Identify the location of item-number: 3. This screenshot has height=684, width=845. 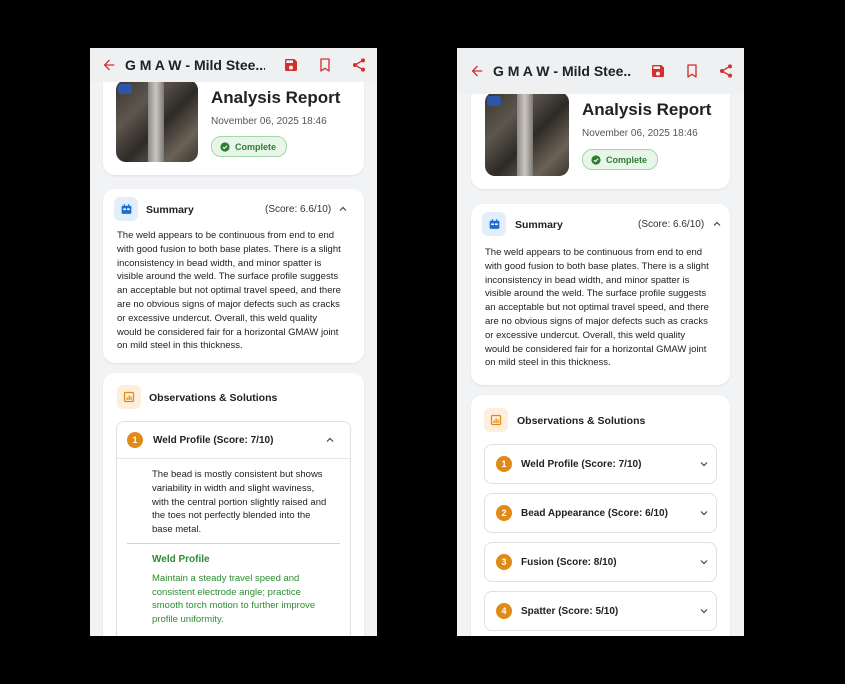
(504, 562).